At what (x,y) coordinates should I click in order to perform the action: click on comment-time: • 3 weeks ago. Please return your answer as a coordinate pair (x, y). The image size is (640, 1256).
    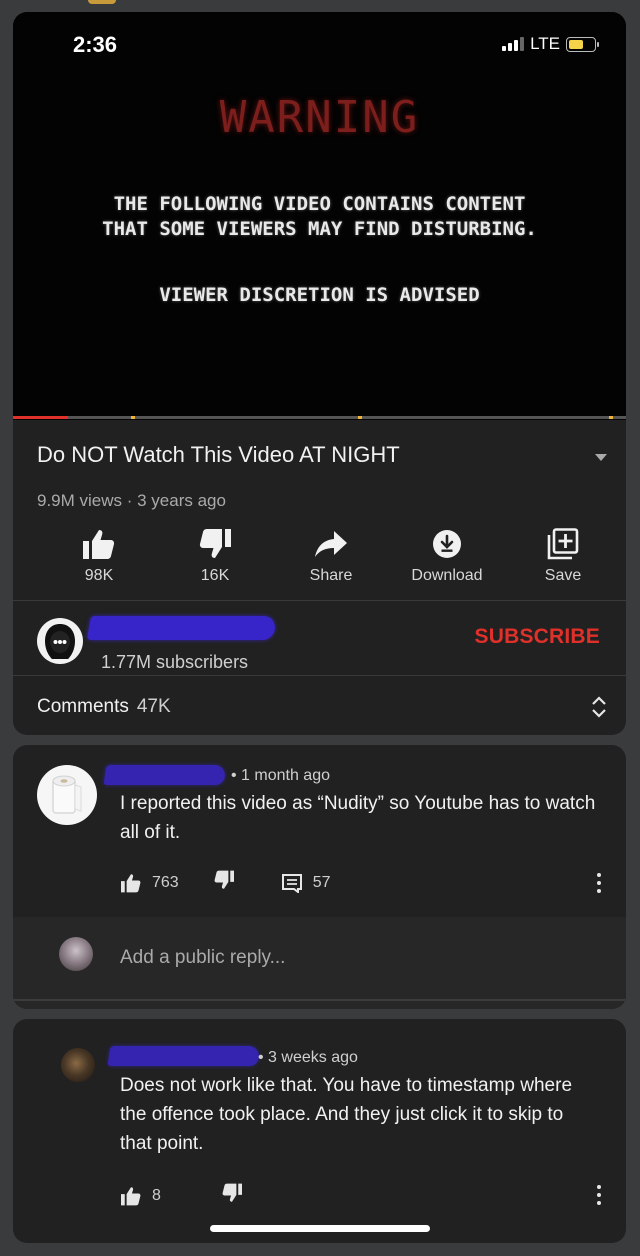
    Looking at the image, I should click on (308, 1057).